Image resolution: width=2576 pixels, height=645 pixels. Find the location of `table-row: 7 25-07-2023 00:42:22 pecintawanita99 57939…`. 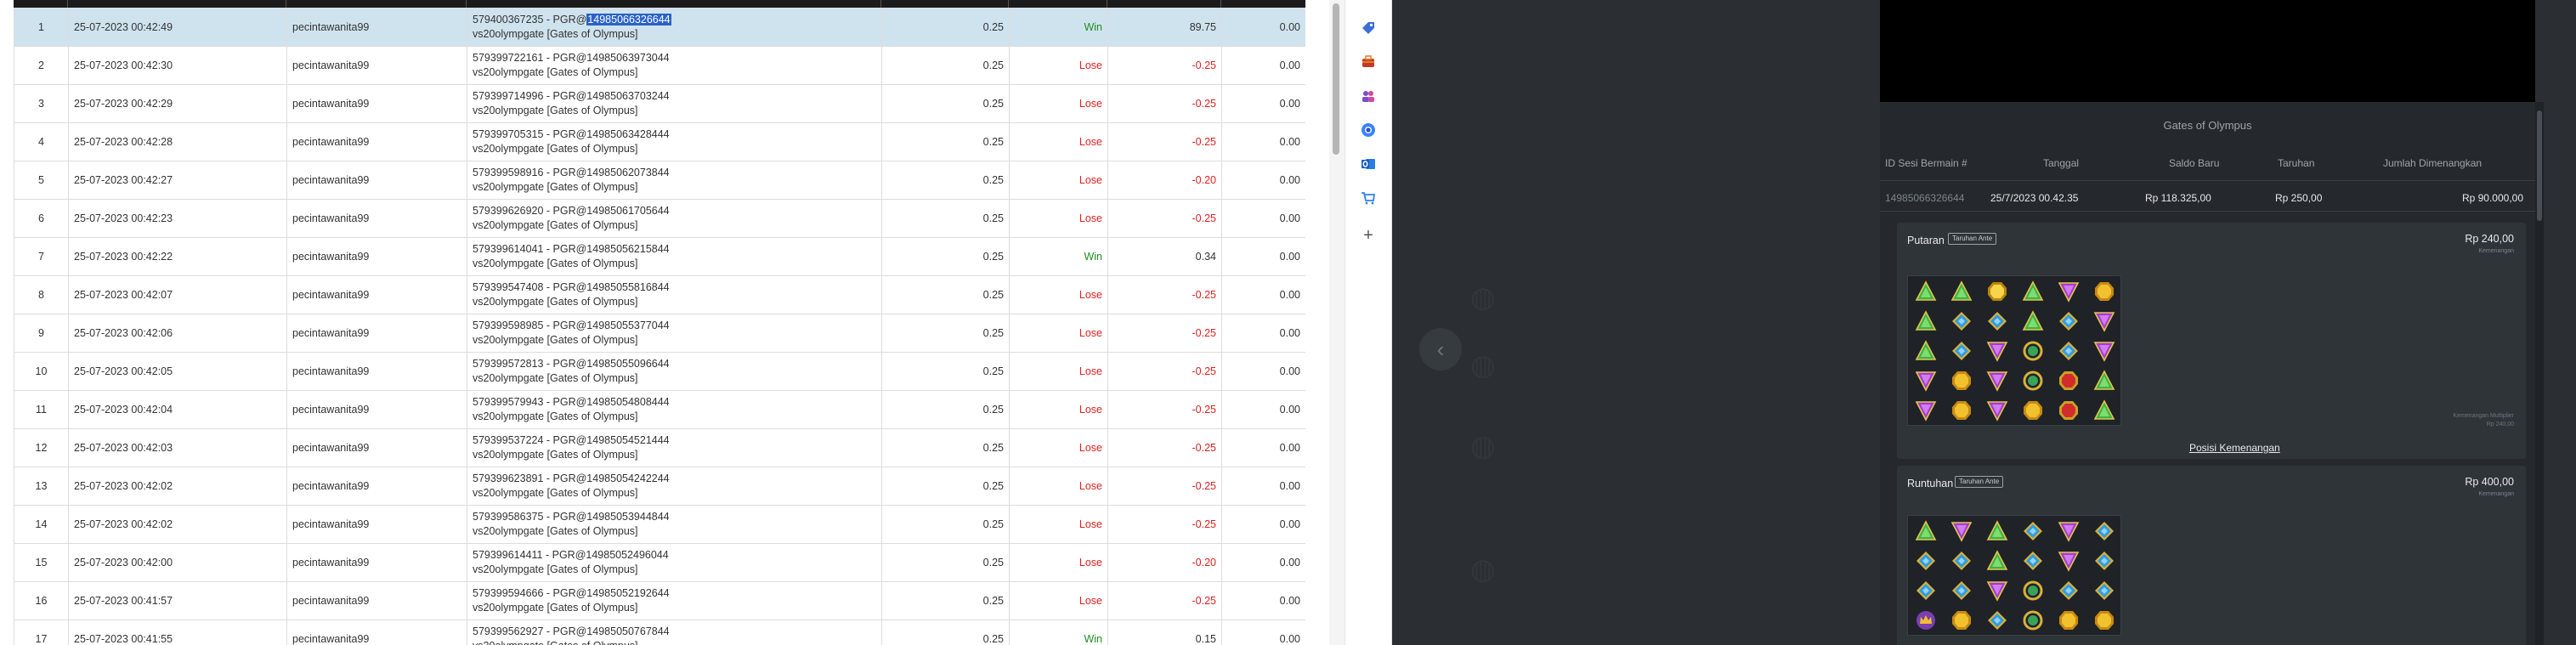

table-row: 7 25-07-2023 00:42:22 pecintawanita99 57939… is located at coordinates (659, 256).